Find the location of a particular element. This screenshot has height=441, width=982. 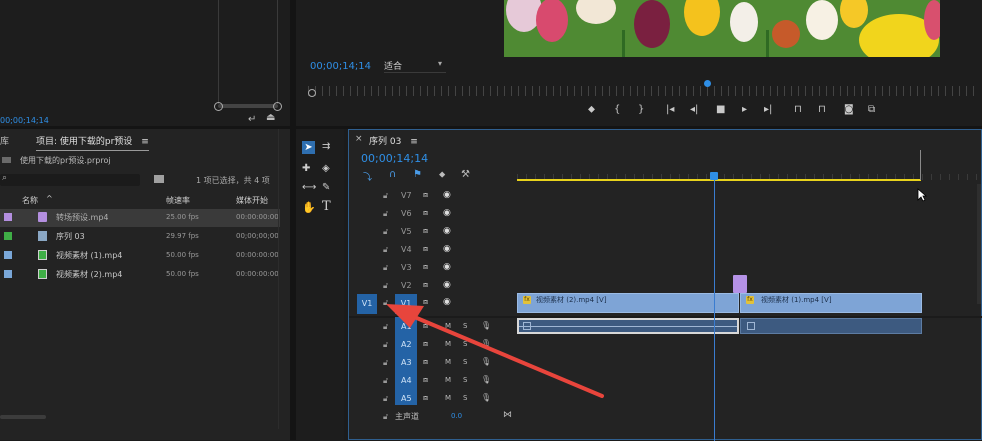

transition-preset-block is located at coordinates (740, 284).